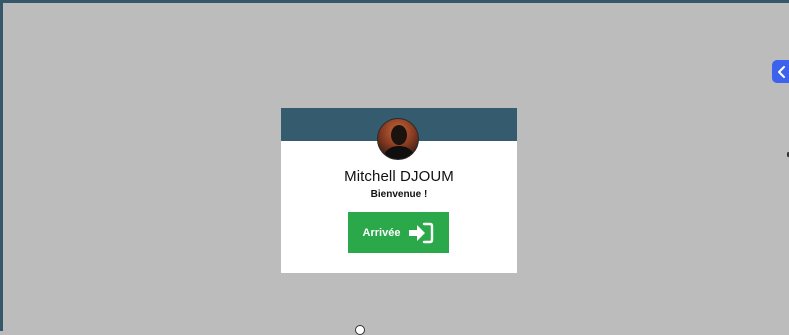 This screenshot has width=789, height=335. Describe the element at coordinates (394, 1) in the screenshot. I see `window-top-border` at that location.